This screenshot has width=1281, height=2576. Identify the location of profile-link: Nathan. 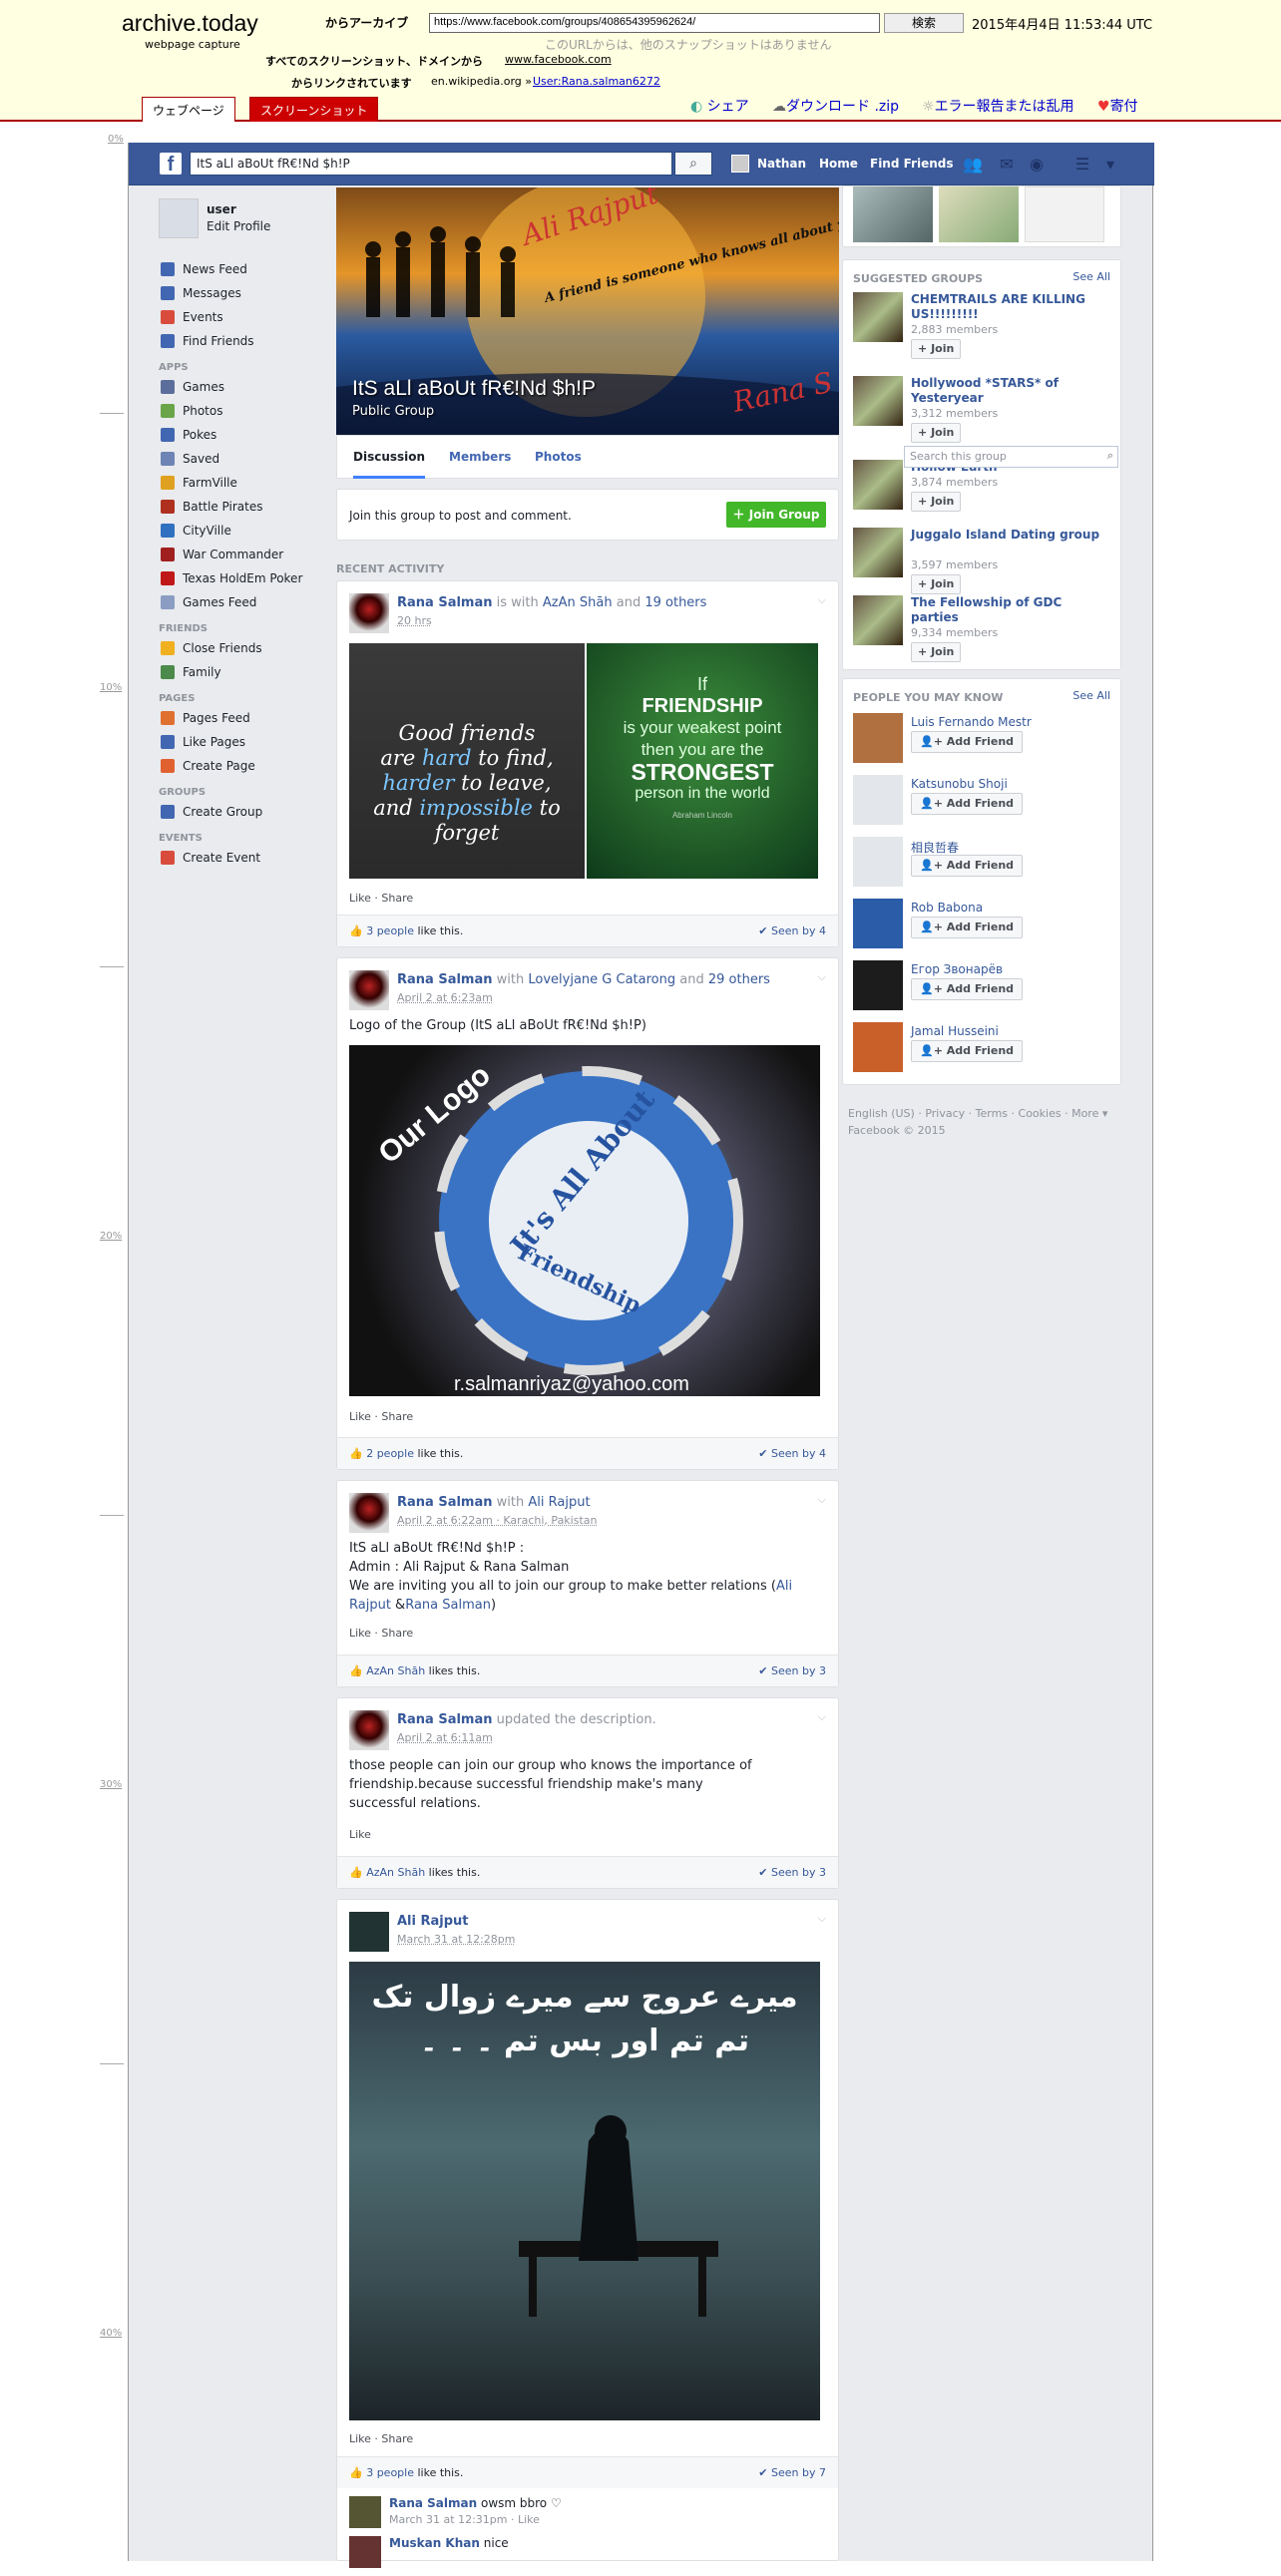
(781, 164).